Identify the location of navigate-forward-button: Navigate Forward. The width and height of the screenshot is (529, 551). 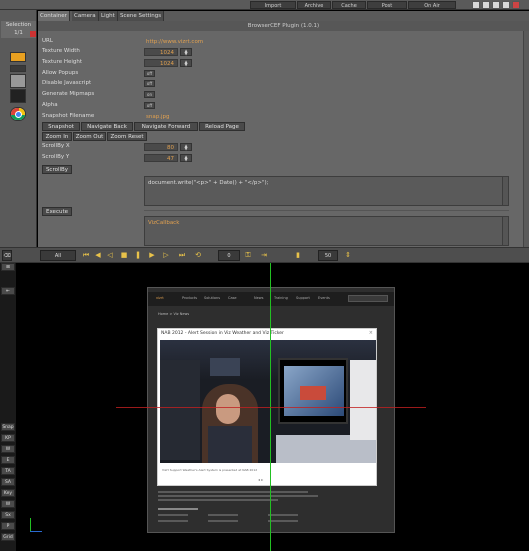
(166, 126).